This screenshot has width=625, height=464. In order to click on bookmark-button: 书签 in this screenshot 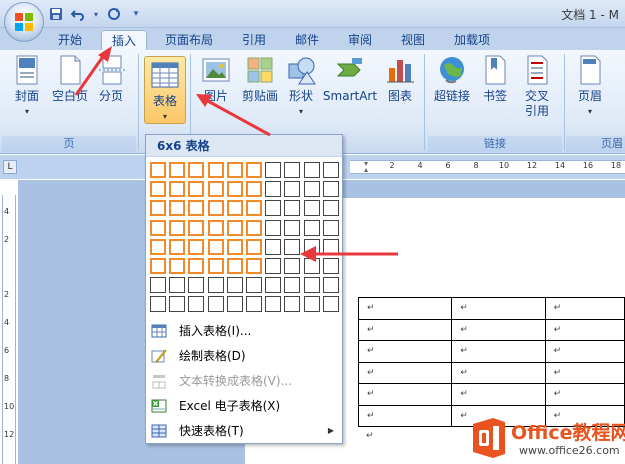, I will do `click(495, 79)`.